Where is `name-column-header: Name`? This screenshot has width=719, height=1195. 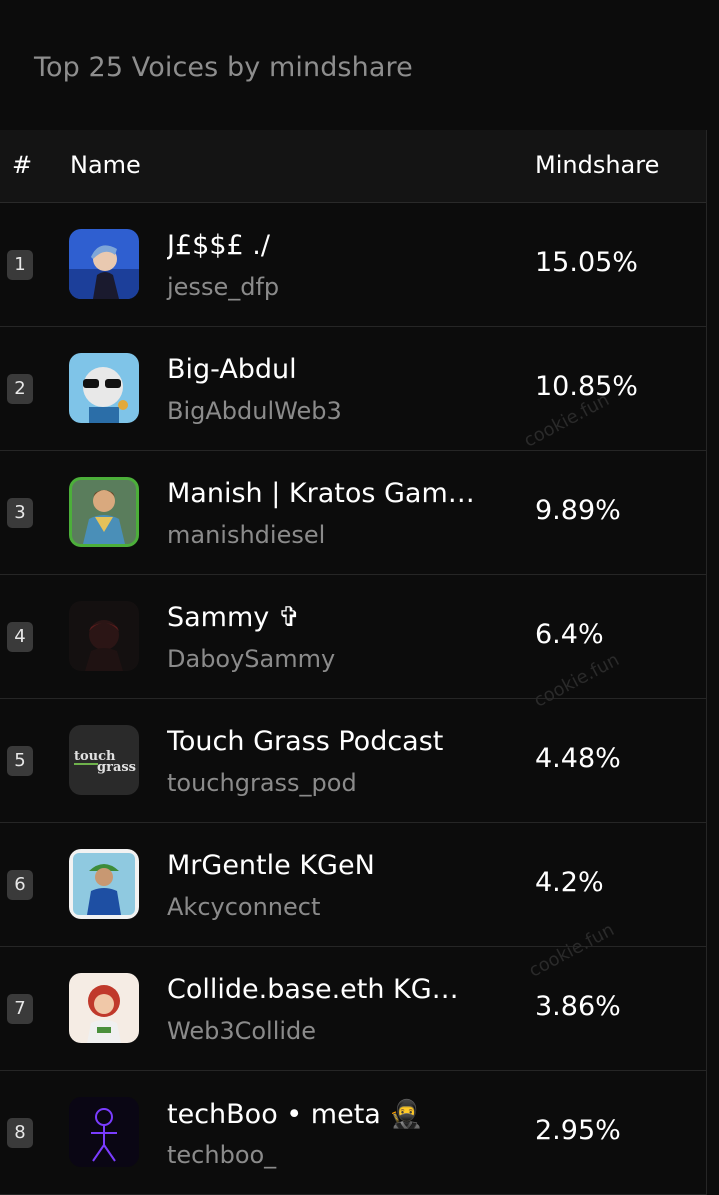 name-column-header: Name is located at coordinates (105, 165).